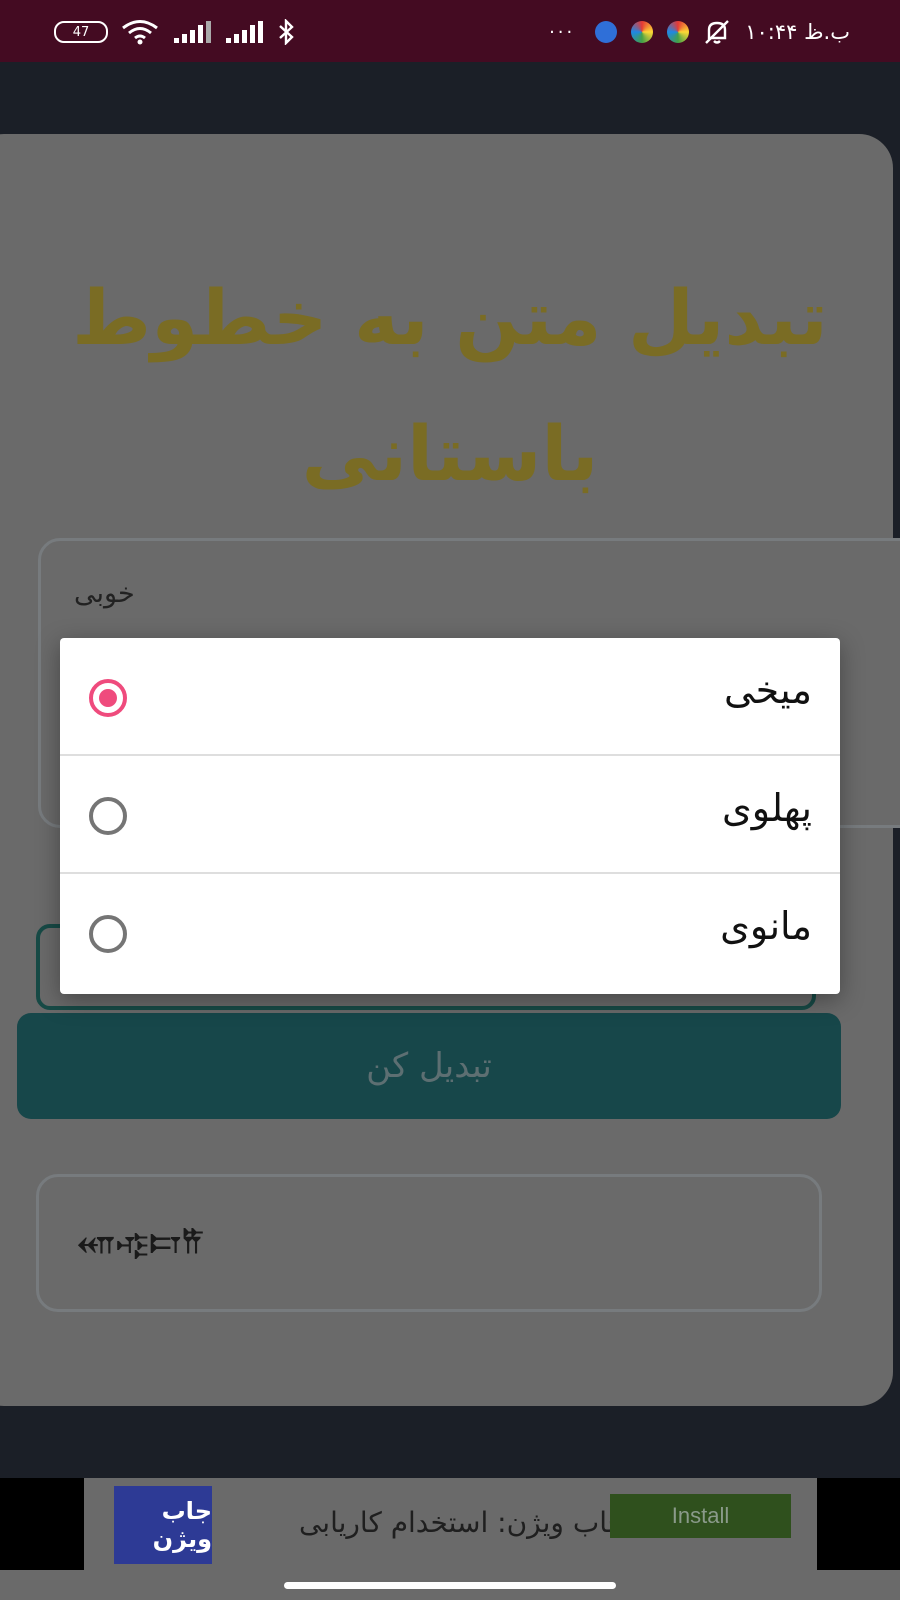 Image resolution: width=900 pixels, height=1600 pixels. I want to click on option-label: پهلوی, so click(766, 808).